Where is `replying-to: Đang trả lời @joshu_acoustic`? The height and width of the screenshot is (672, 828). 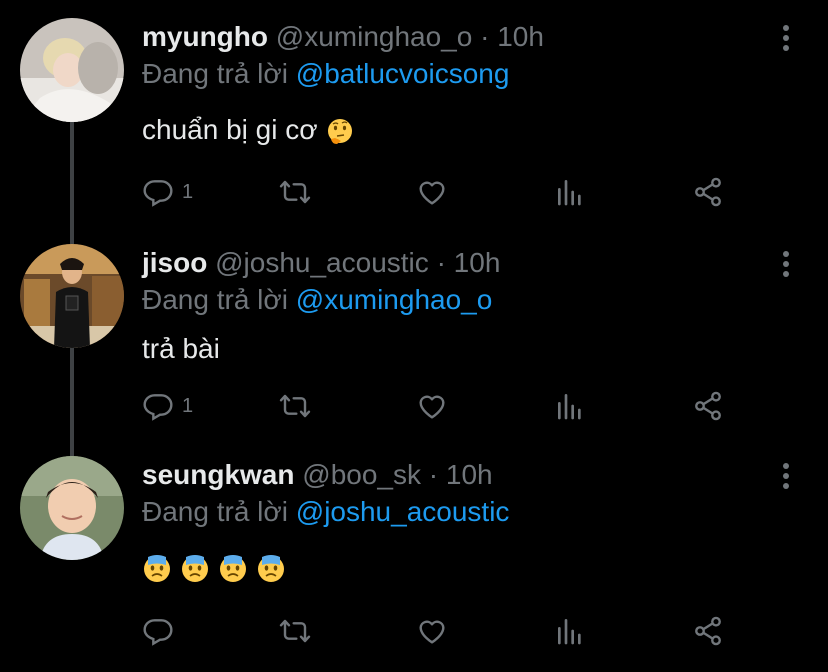
replying-to: Đang trả lời @joshu_acoustic is located at coordinates (325, 512).